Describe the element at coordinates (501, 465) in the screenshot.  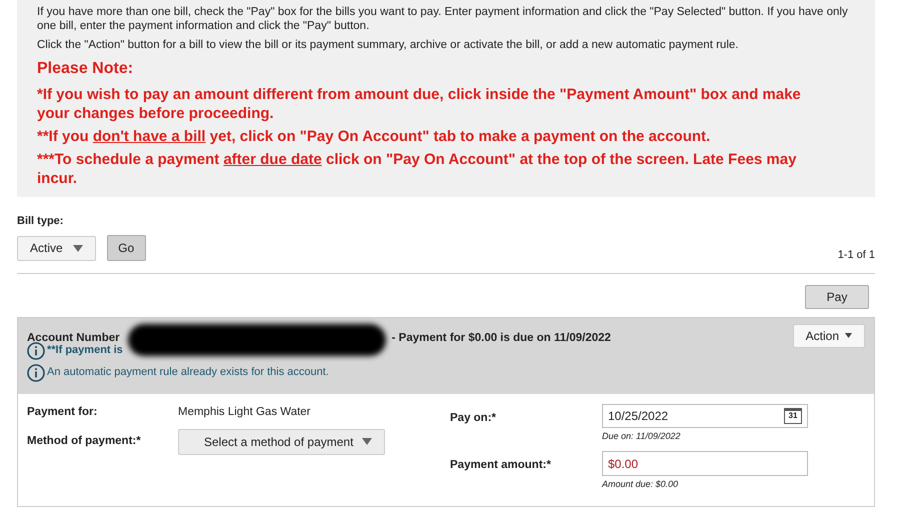
I see `payment-amount-label: Payment amount:*` at that location.